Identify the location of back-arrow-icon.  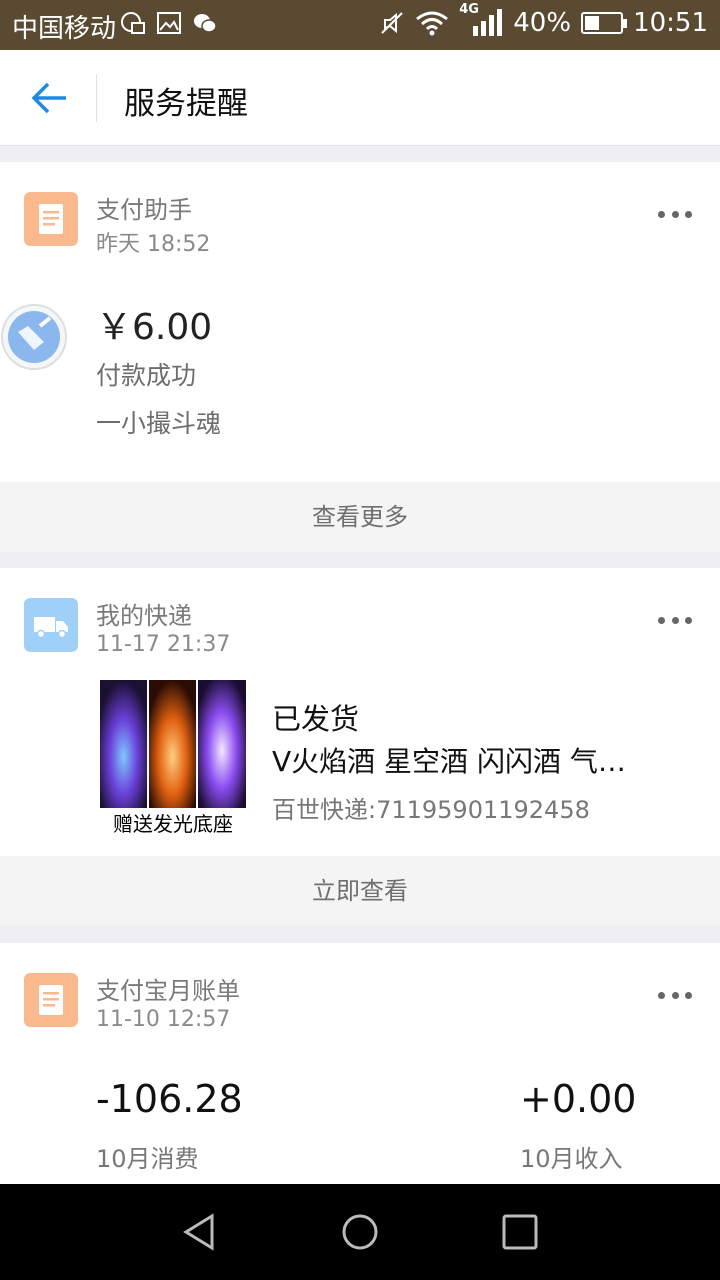
(50, 98).